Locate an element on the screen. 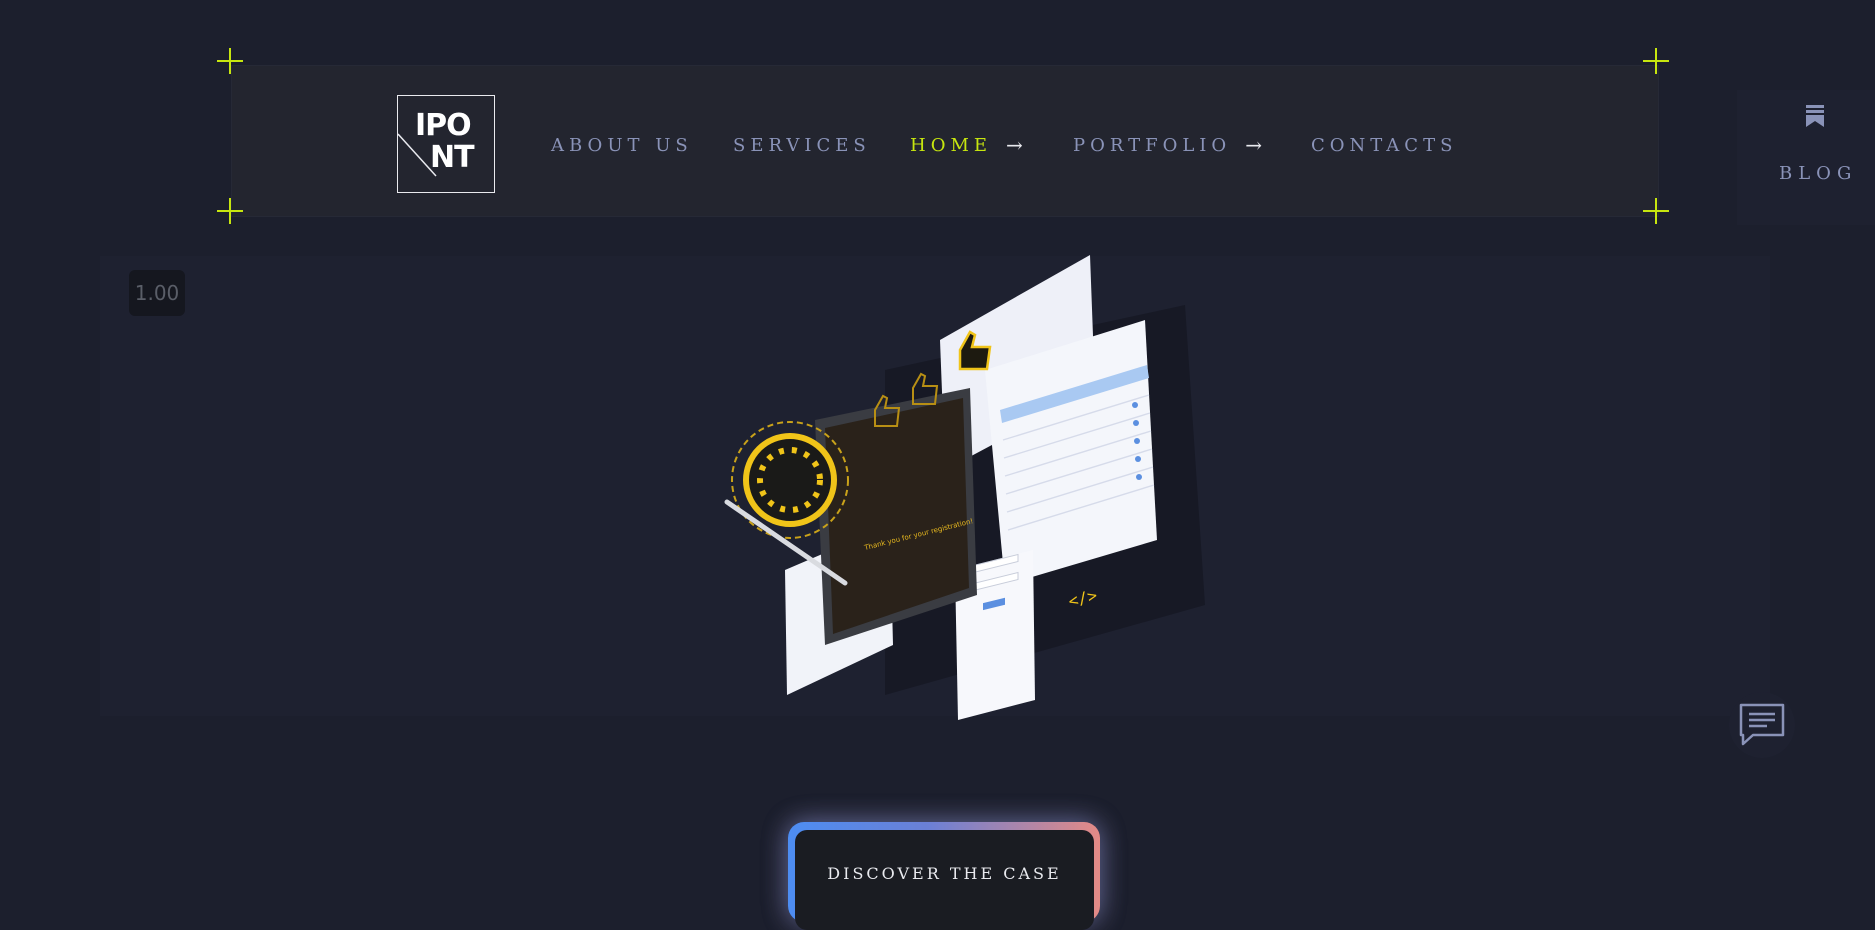  nav-portfolio: PORTFOLIO → is located at coordinates (1167, 145).